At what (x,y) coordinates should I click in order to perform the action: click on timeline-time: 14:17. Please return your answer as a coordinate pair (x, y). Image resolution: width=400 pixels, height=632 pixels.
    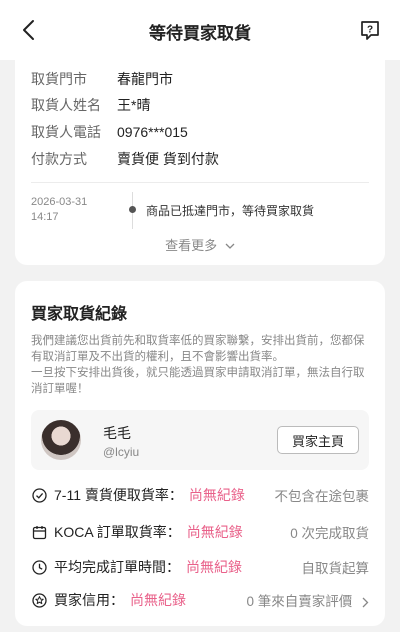
    Looking at the image, I should click on (45, 217).